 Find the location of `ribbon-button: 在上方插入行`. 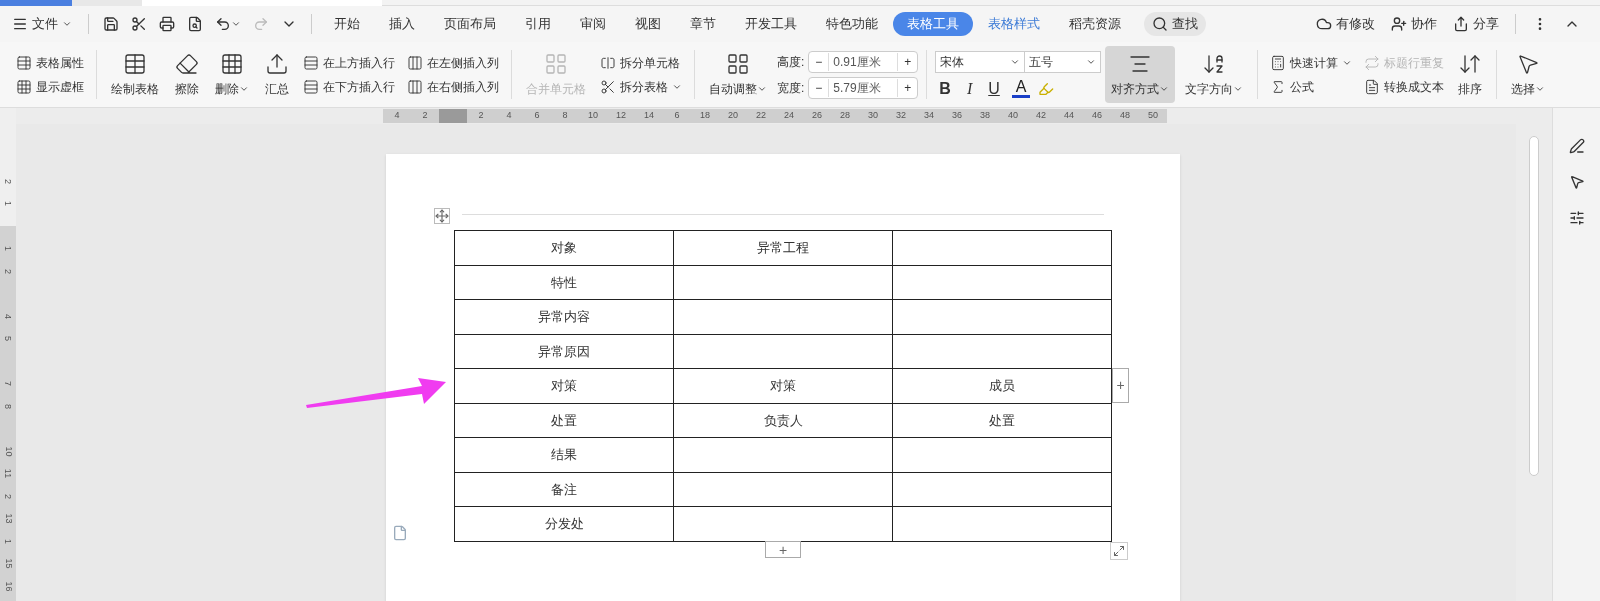

ribbon-button: 在上方插入行 is located at coordinates (349, 62).